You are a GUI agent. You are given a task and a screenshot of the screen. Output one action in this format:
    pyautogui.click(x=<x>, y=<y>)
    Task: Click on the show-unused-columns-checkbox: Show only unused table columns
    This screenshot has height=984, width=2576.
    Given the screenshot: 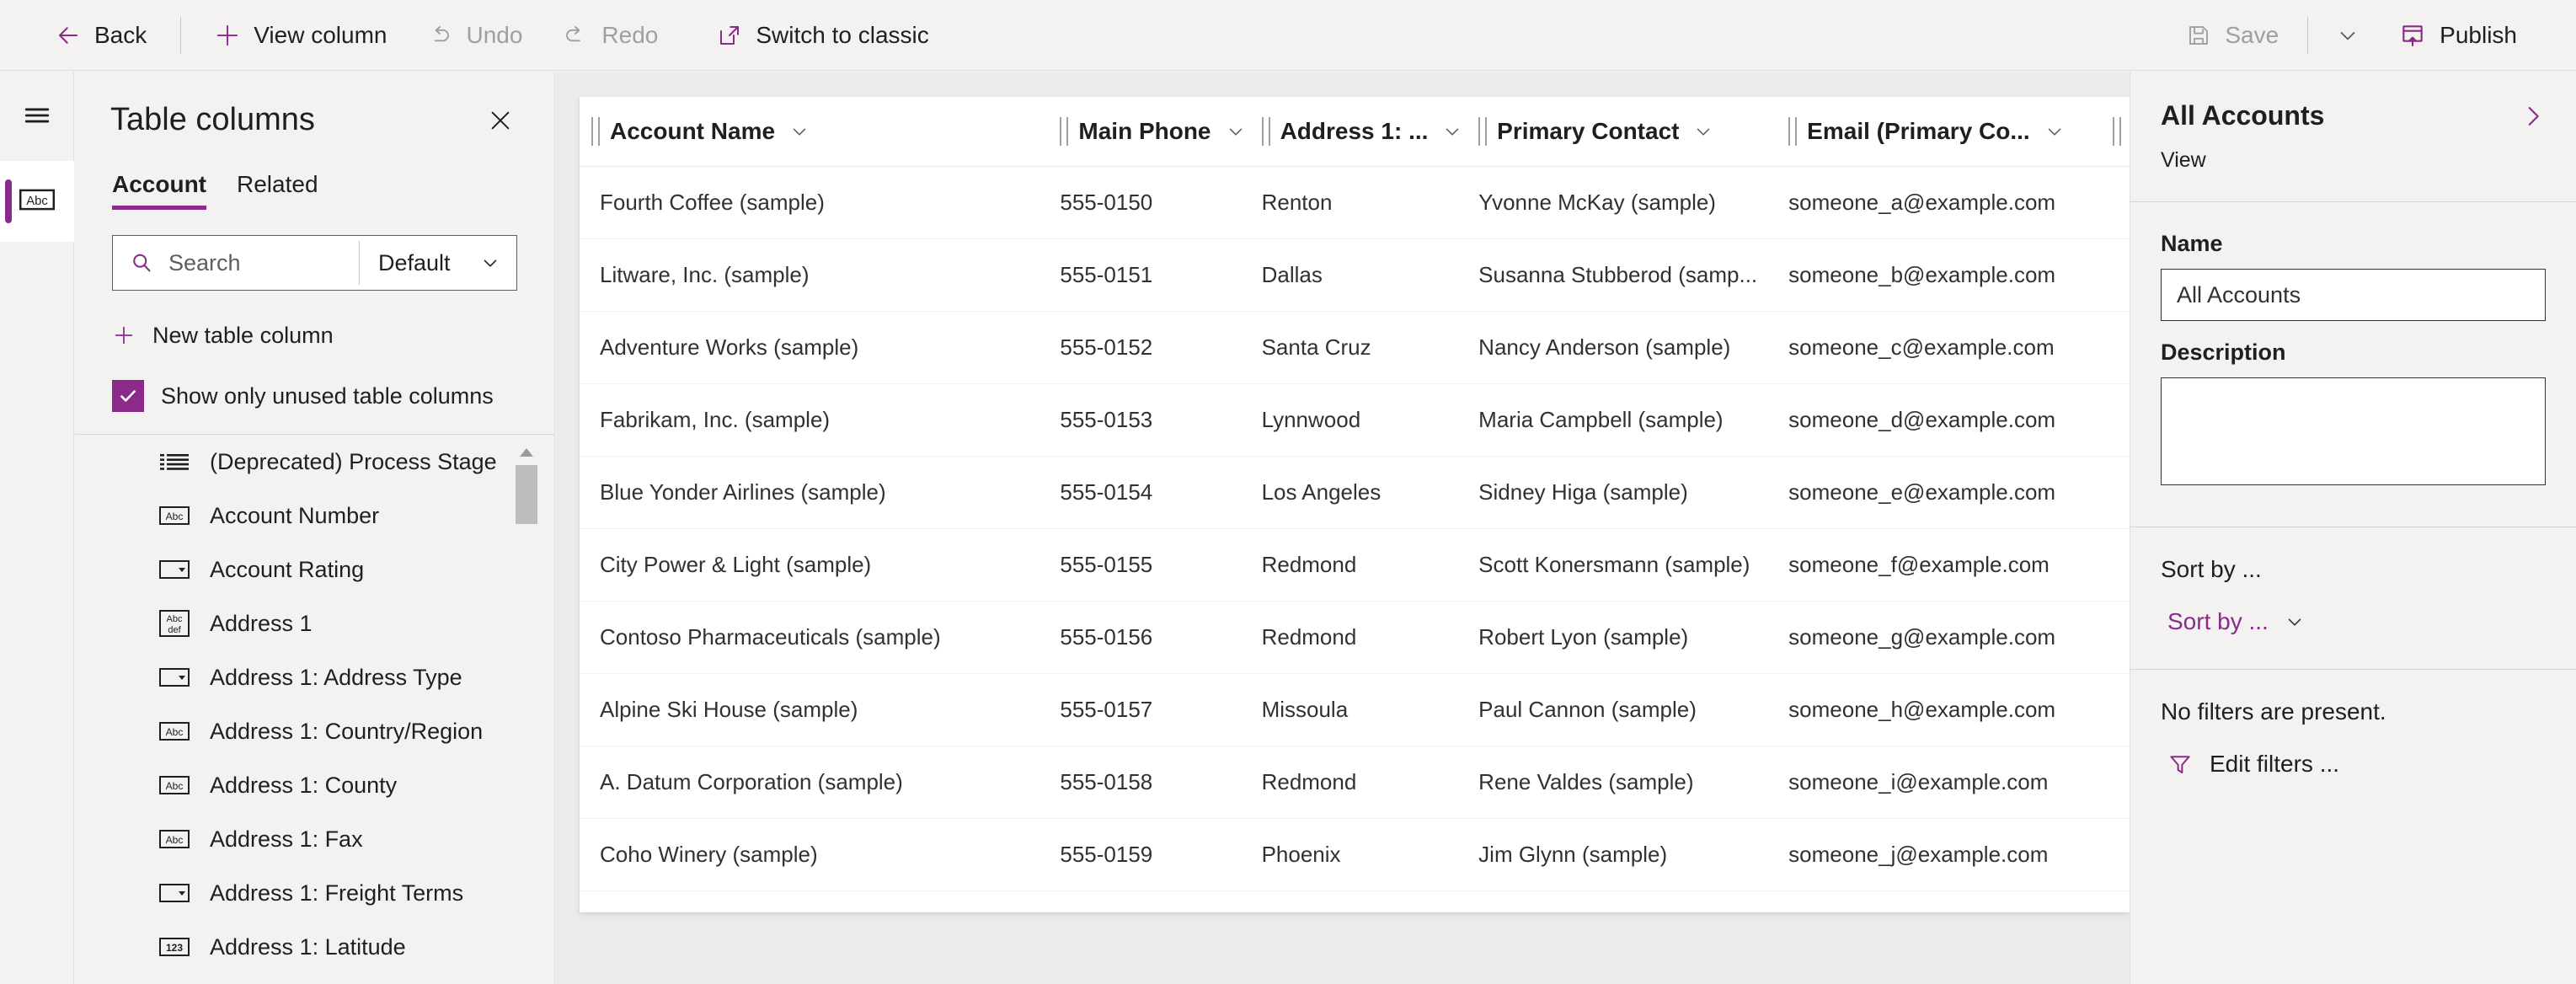 What is the action you would take?
    pyautogui.click(x=314, y=396)
    